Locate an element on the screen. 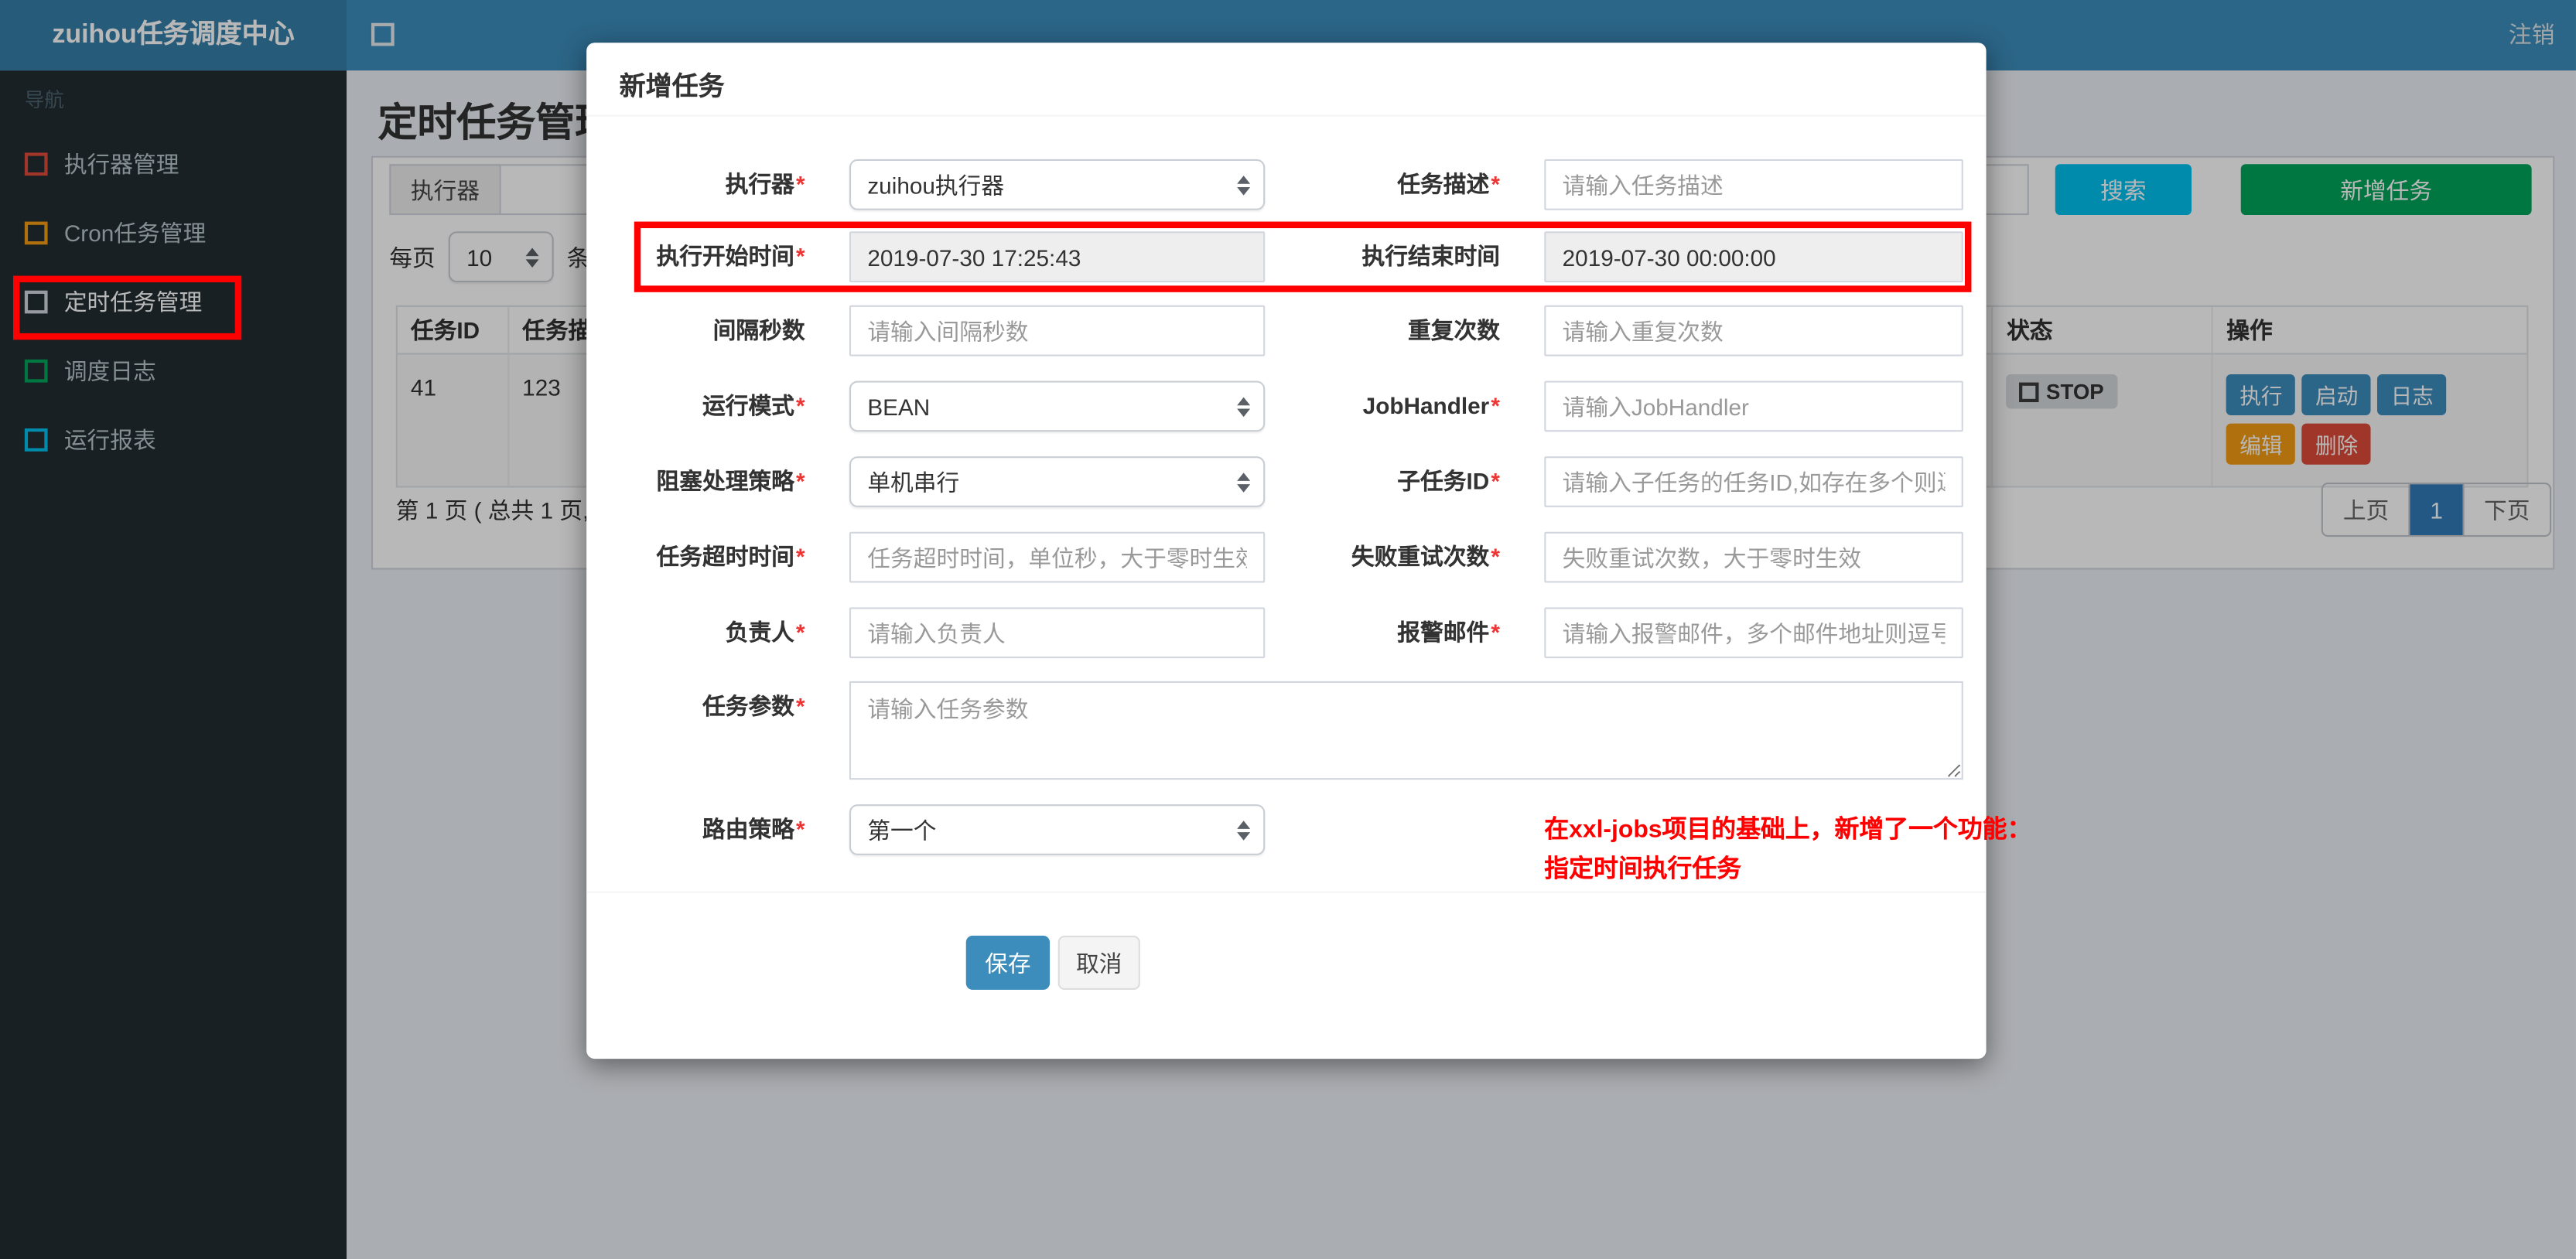  glue-type-label: 运行模式 is located at coordinates (712, 406).